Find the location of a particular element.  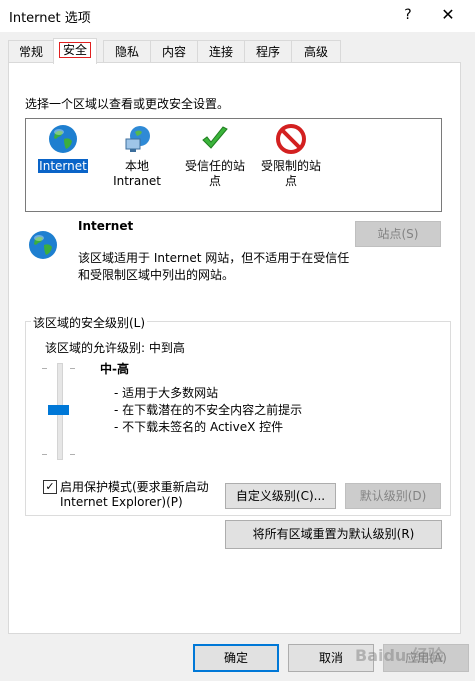

tab-label: 常规 is located at coordinates (30, 52).